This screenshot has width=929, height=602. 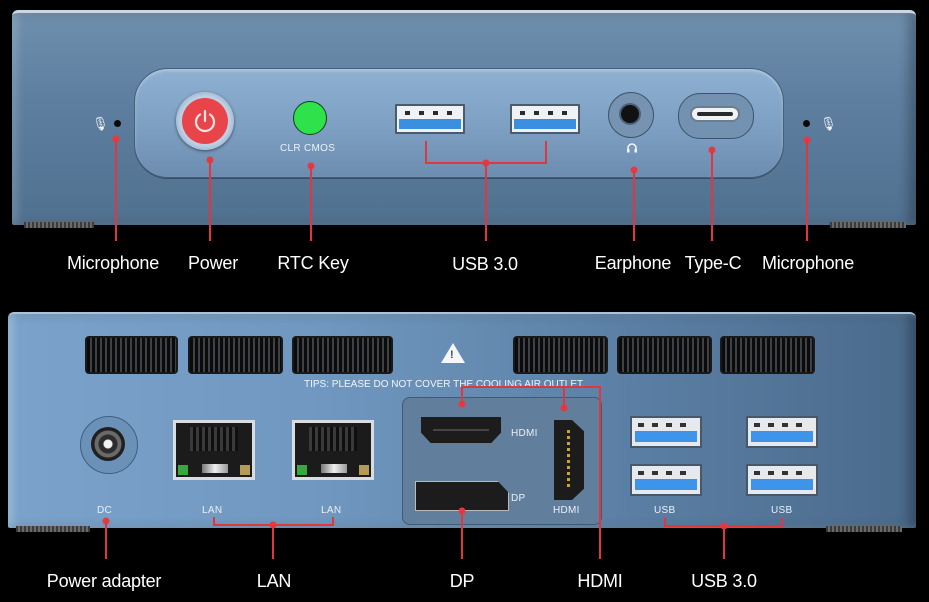 What do you see at coordinates (274, 581) in the screenshot?
I see `callout-lan: LAN` at bounding box center [274, 581].